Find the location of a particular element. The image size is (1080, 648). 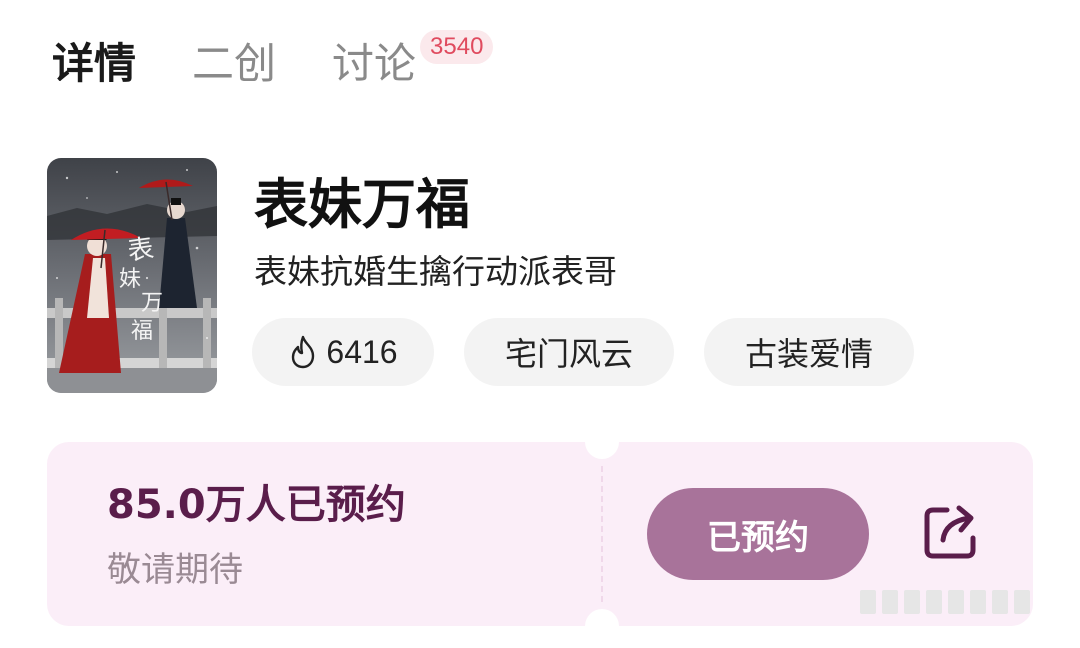

category-label: 宅门风云 is located at coordinates (568, 354).